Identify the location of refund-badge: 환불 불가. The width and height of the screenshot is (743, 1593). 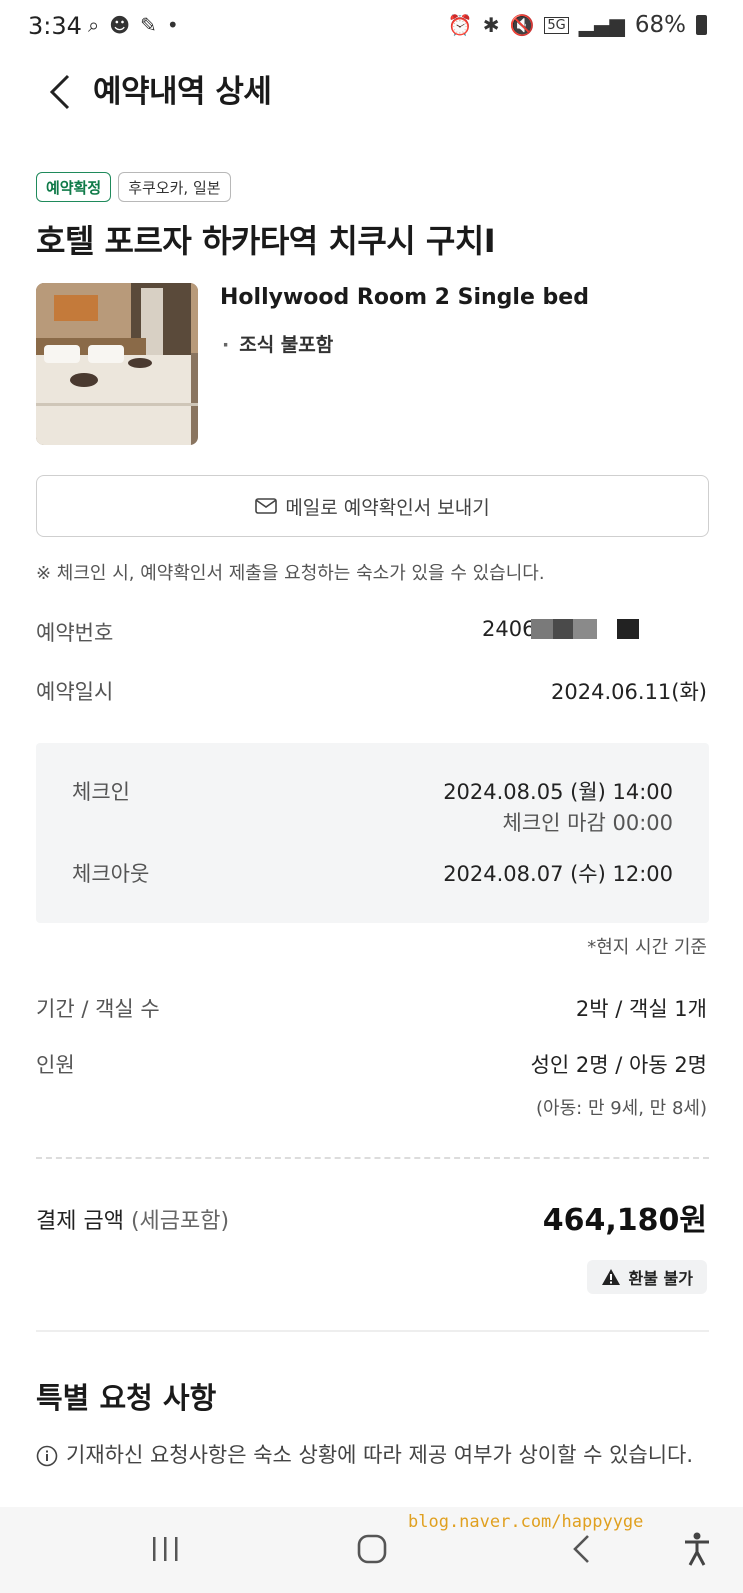
(646, 1277).